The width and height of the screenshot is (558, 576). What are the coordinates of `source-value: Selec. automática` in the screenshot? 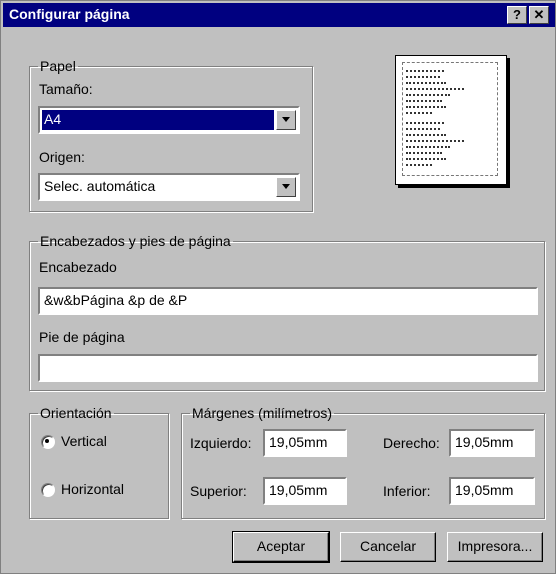 It's located at (100, 186).